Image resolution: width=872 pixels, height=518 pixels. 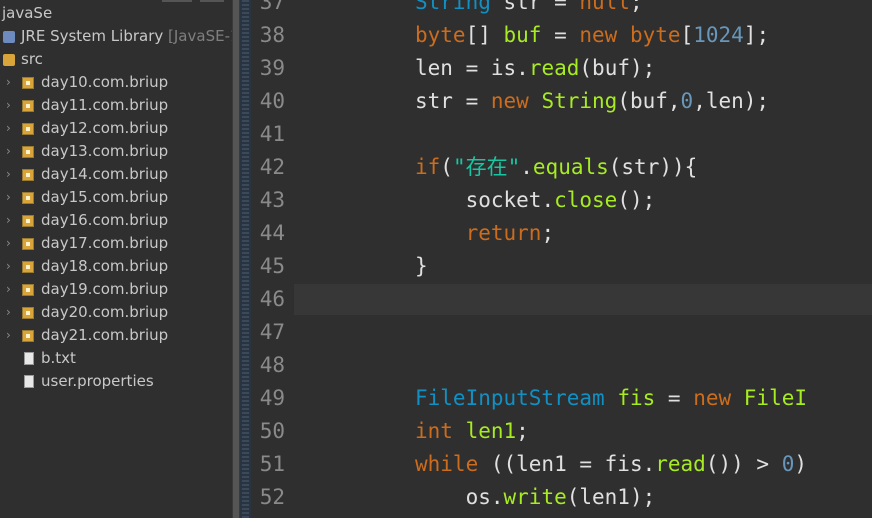 I want to click on package-label: day21.com.briup, so click(x=105, y=335).